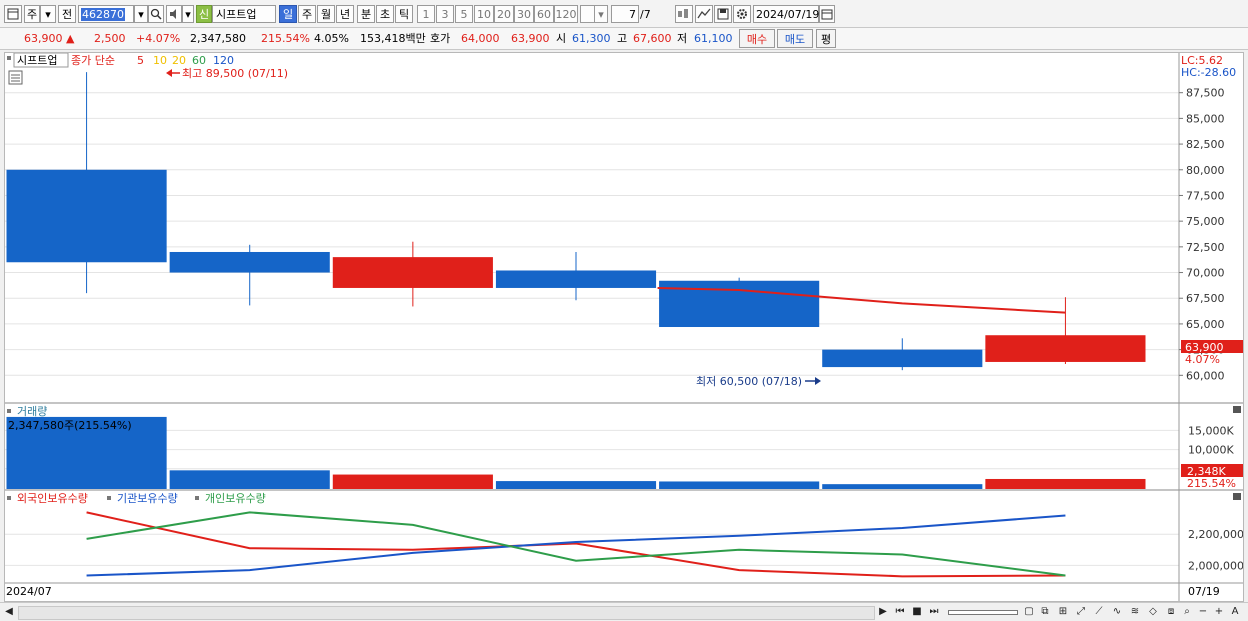  I want to click on stop-icon: ■, so click(917, 611).